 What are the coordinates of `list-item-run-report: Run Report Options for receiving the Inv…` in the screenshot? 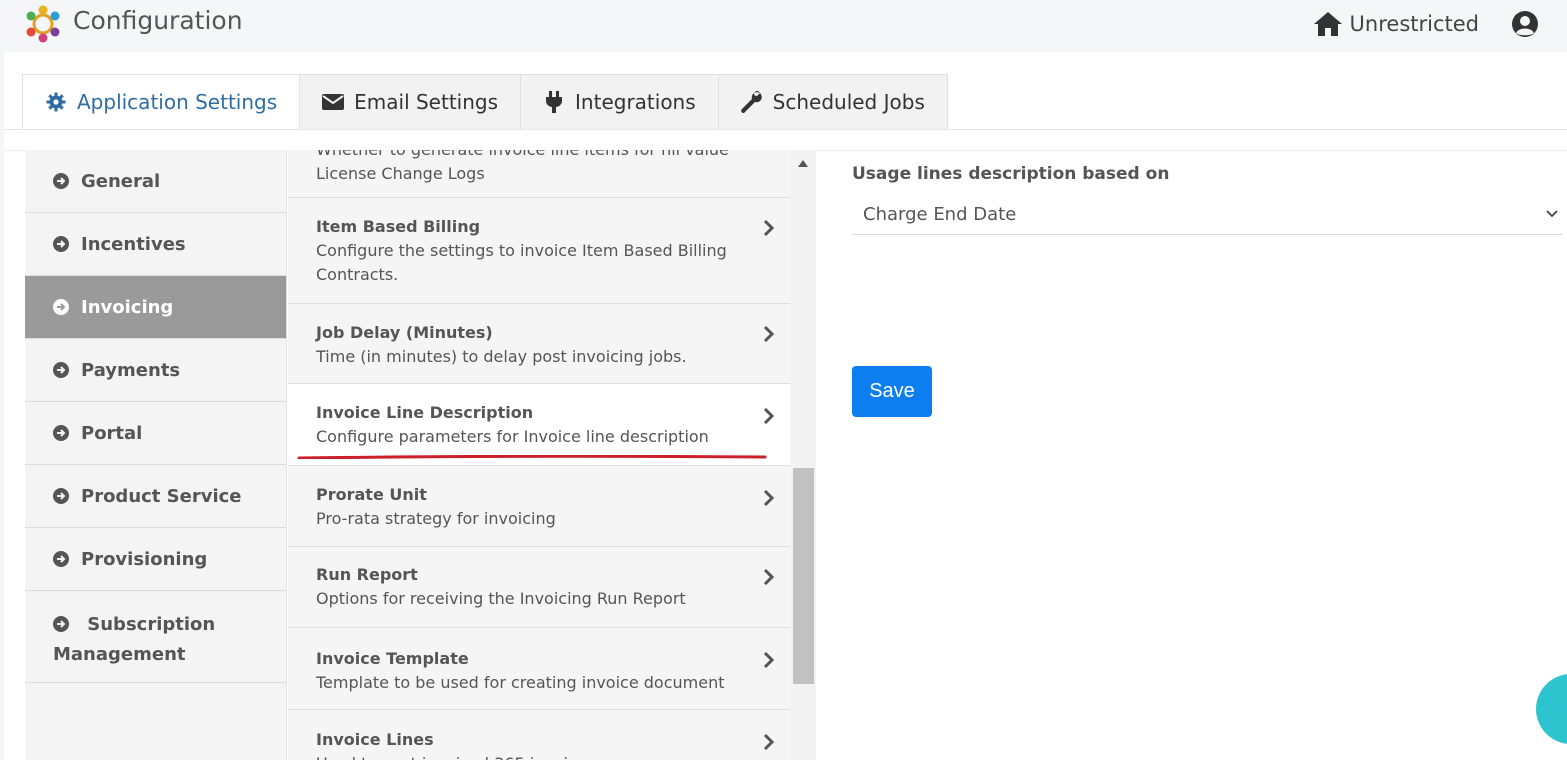 It's located at (539, 587).